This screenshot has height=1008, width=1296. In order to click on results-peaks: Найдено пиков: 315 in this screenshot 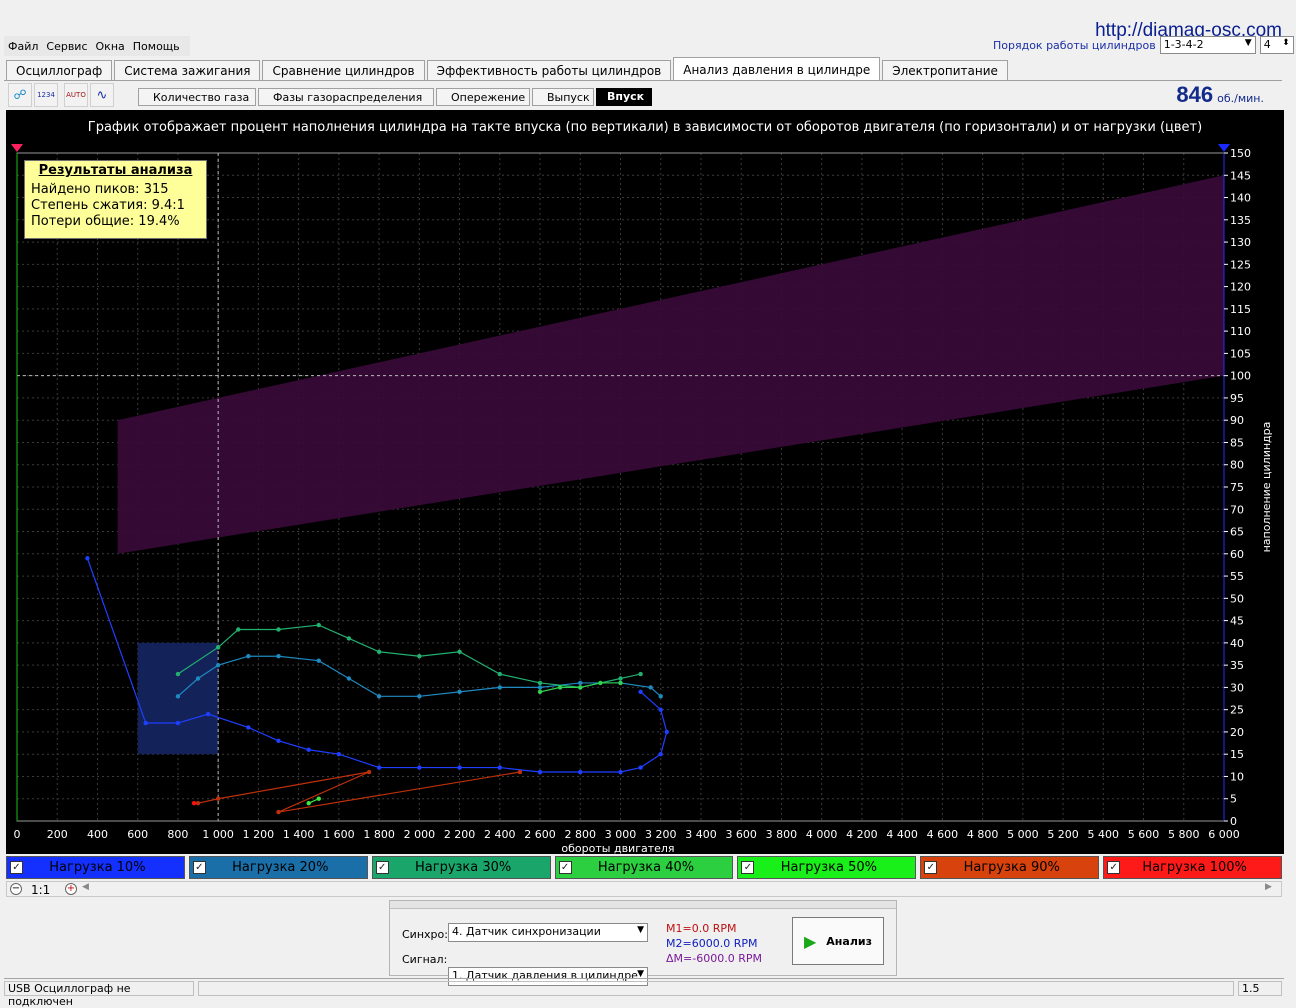, I will do `click(100, 189)`.